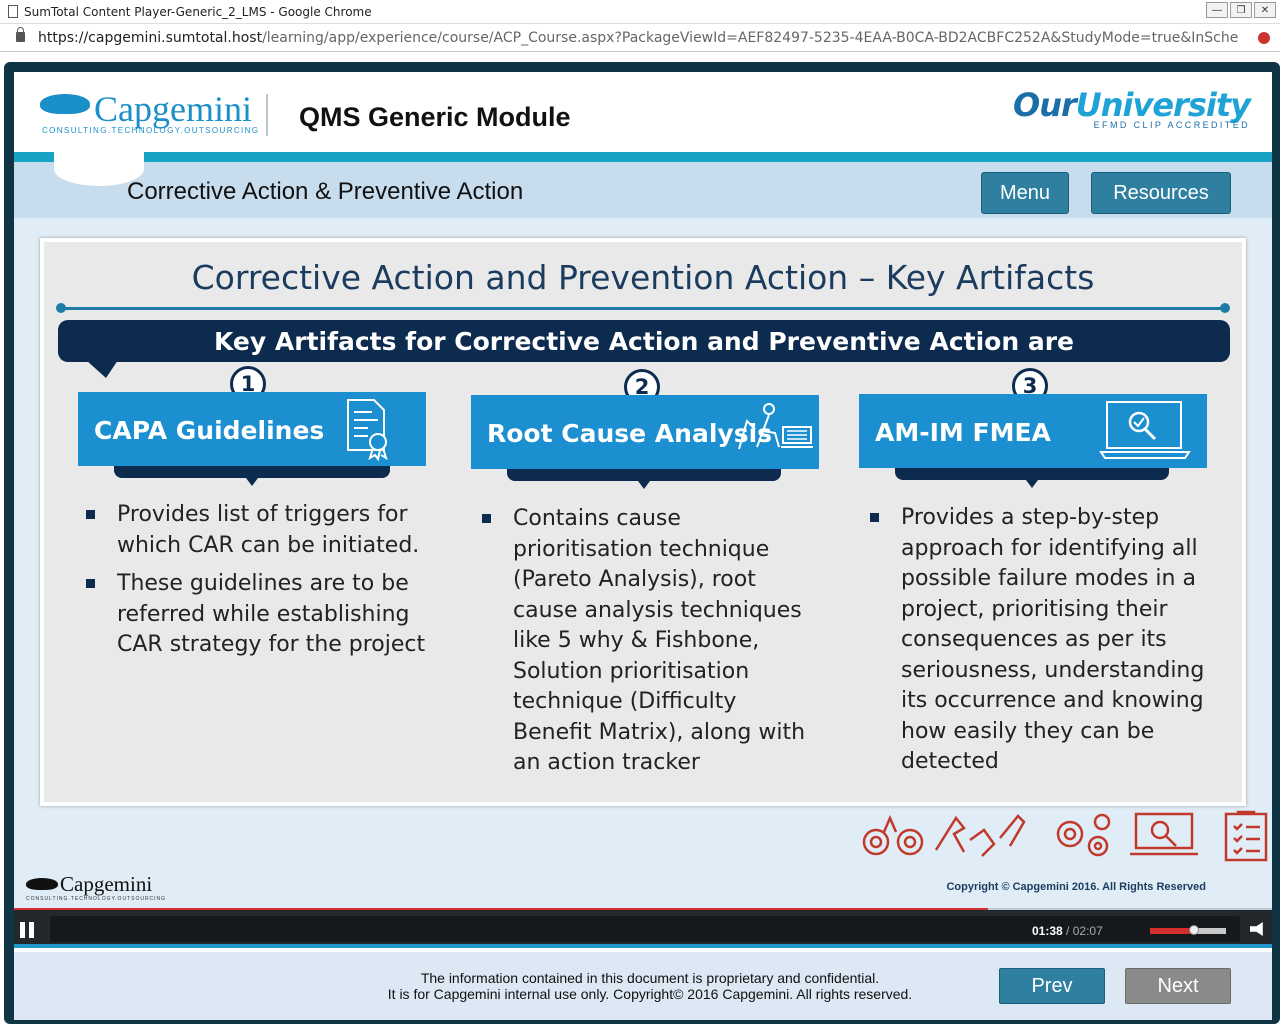 The width and height of the screenshot is (1280, 1024). What do you see at coordinates (102, 369) in the screenshot?
I see `banner-pointer` at bounding box center [102, 369].